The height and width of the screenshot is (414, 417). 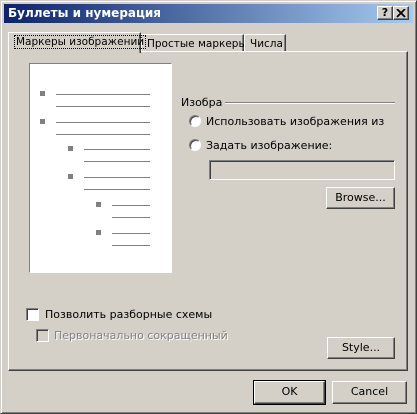 What do you see at coordinates (42, 335) in the screenshot?
I see `initially-collapsed-checkbox` at bounding box center [42, 335].